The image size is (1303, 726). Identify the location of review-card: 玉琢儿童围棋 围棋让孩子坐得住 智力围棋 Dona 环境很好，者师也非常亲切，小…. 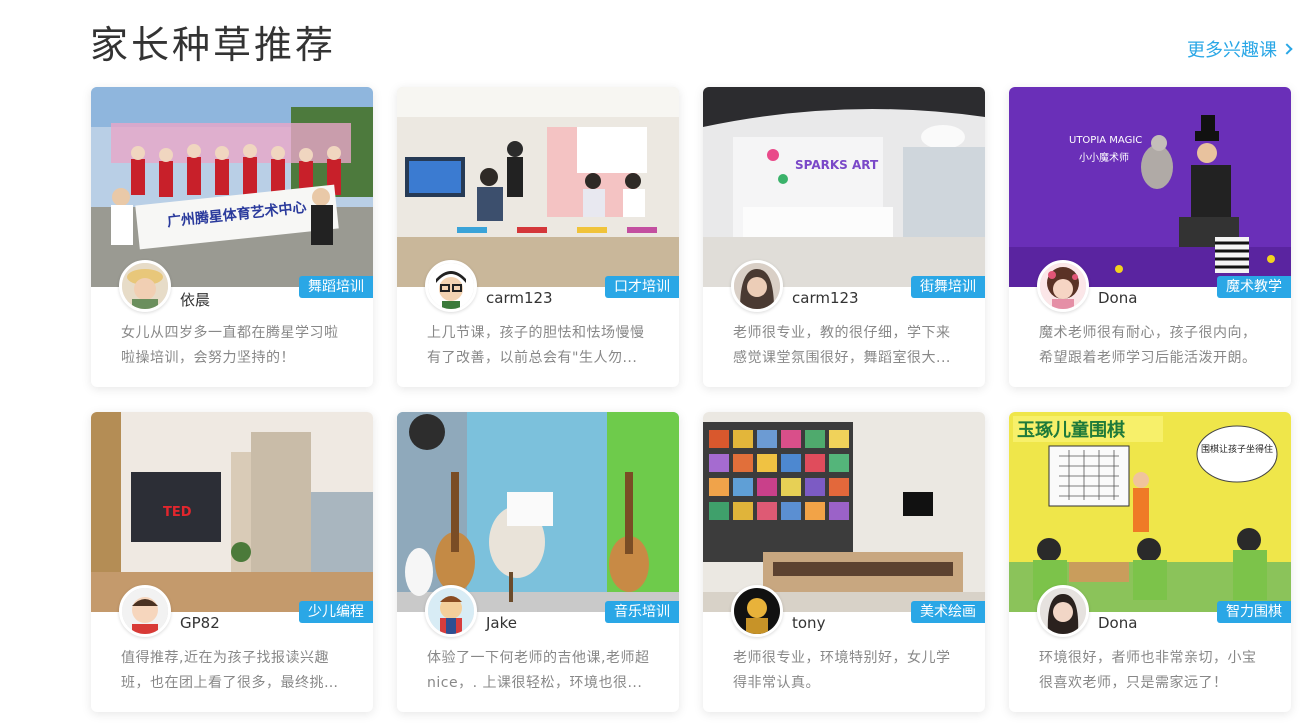
(1150, 562).